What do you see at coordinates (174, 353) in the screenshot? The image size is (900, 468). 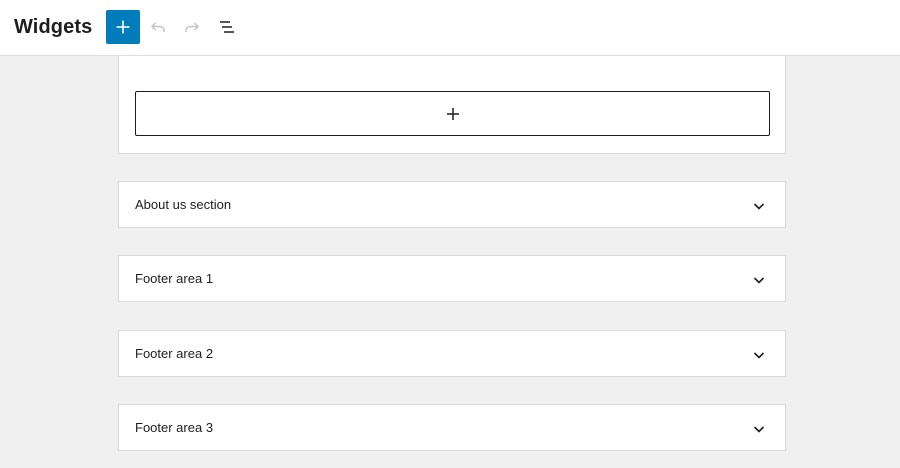 I see `widget-area-label: Footer area 2` at bounding box center [174, 353].